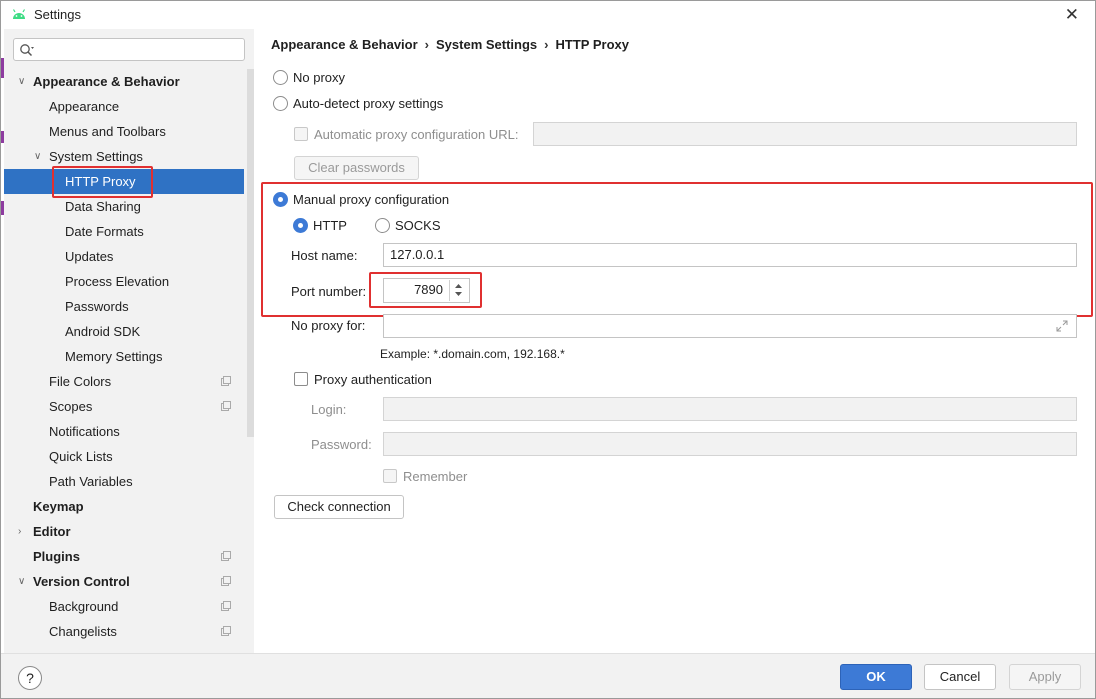 The image size is (1096, 699). What do you see at coordinates (124, 431) in the screenshot?
I see `sidebar-item-notifications: Notifications` at bounding box center [124, 431].